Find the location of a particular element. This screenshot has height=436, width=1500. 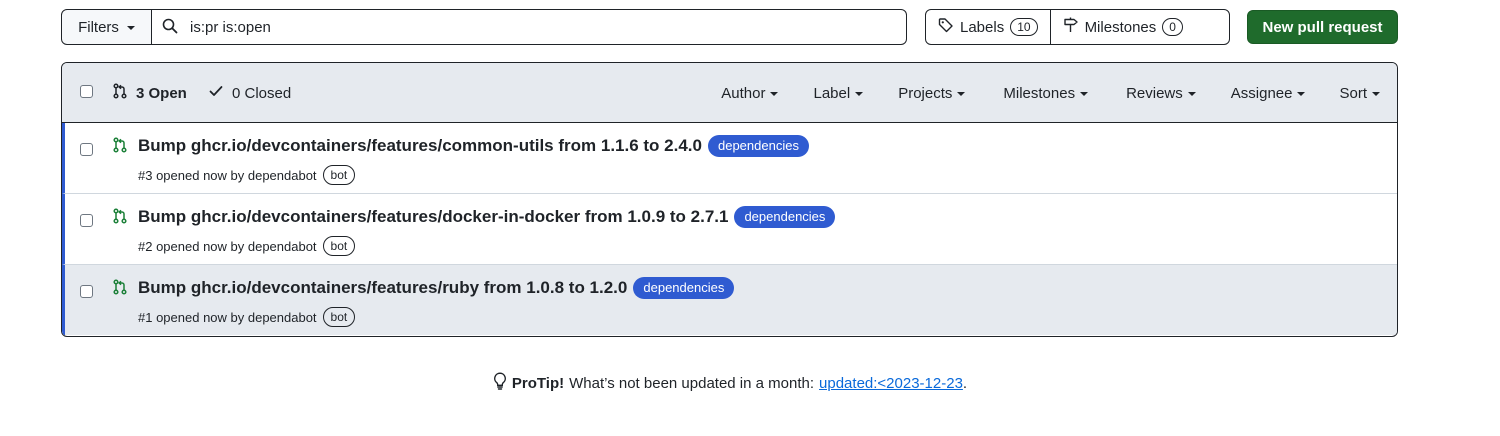

check-icon is located at coordinates (216, 93).